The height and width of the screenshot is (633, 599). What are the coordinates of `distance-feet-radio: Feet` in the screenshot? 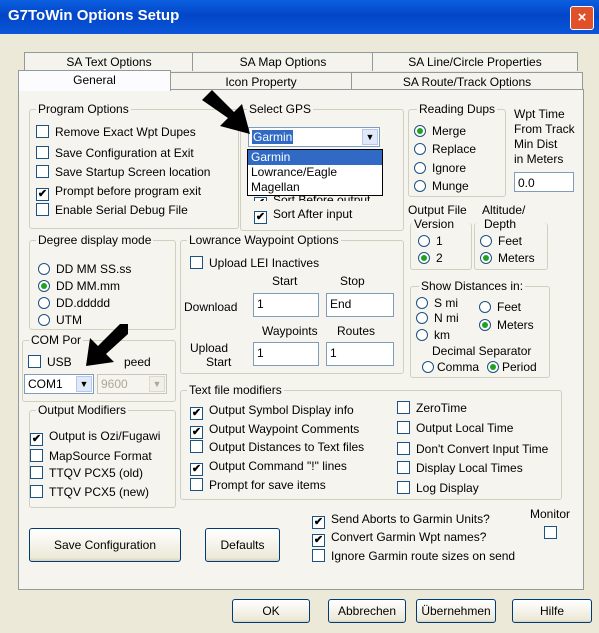 It's located at (500, 307).